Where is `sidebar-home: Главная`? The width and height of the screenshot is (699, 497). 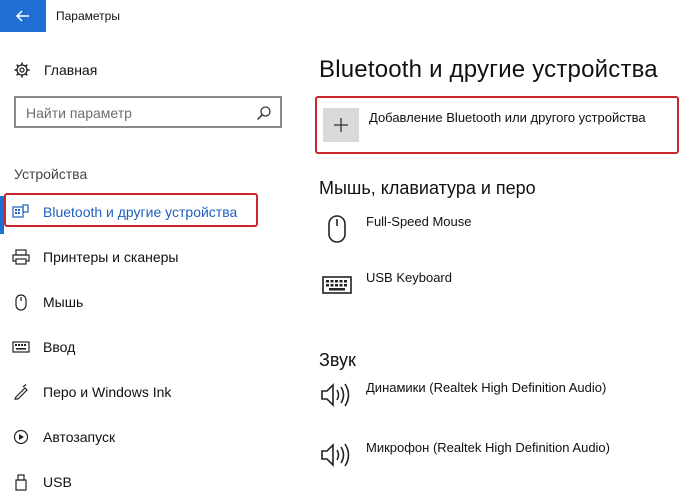
sidebar-home: Главная is located at coordinates (55, 70).